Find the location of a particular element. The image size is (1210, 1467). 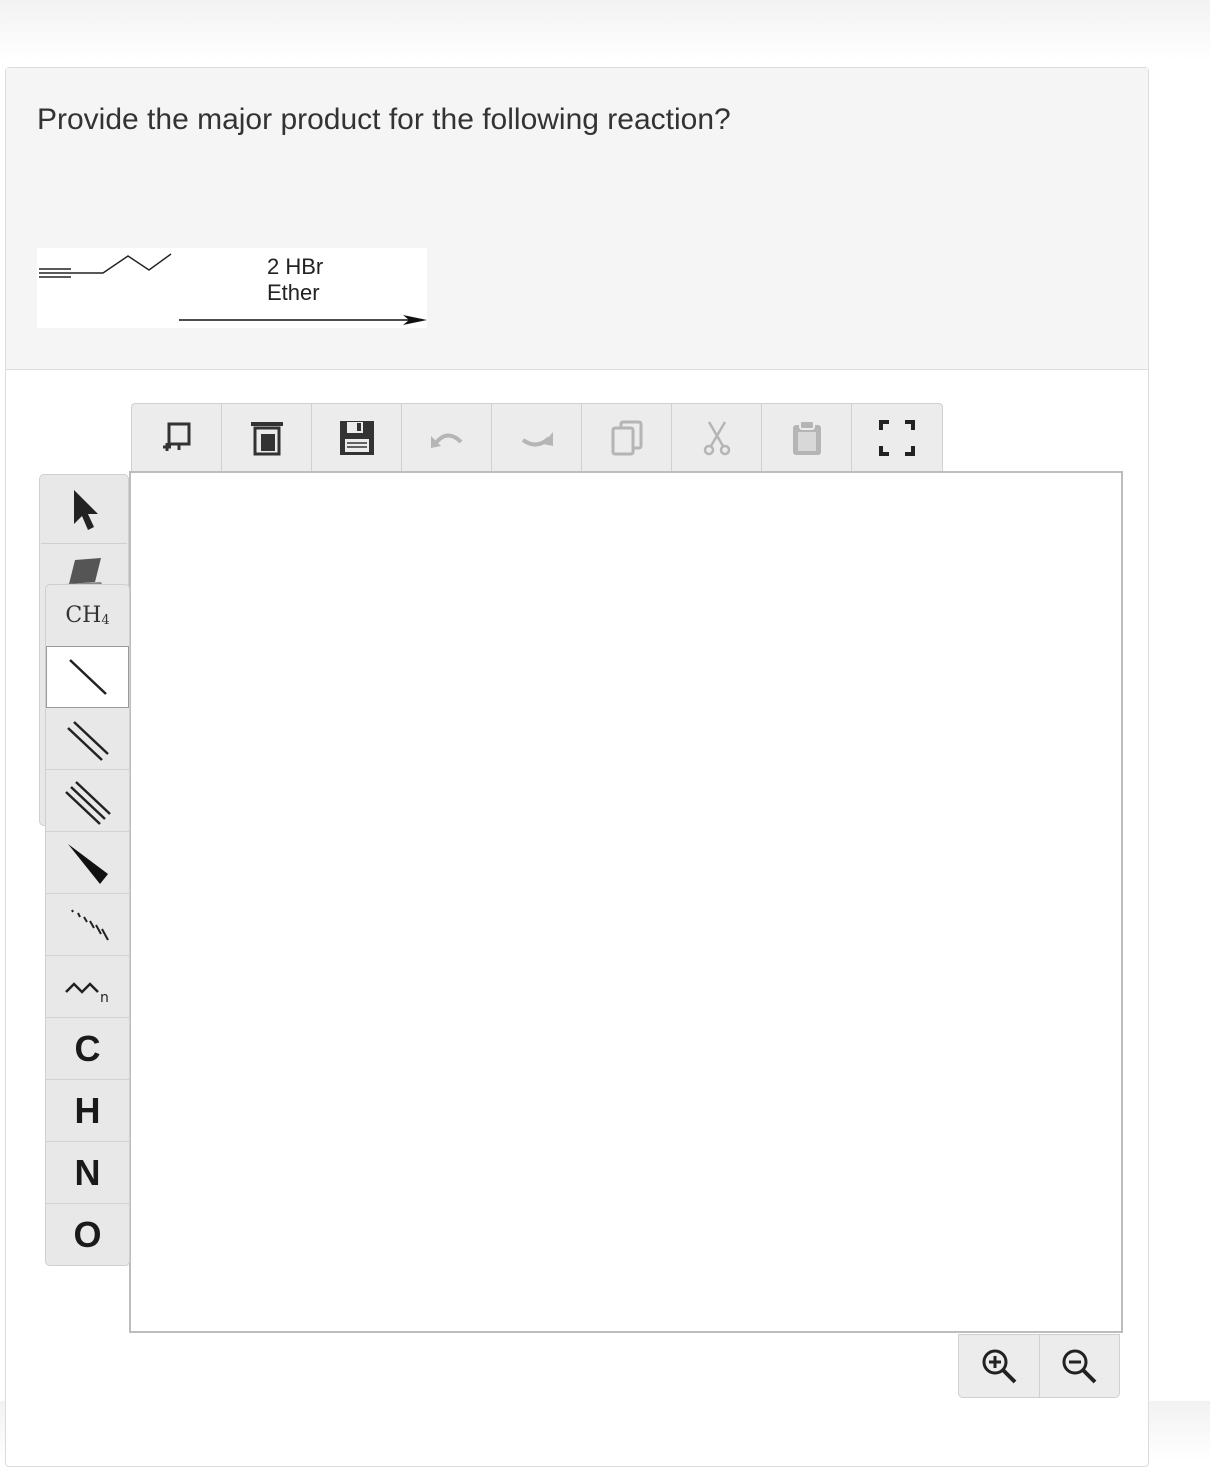

double-bond-button is located at coordinates (87, 739).